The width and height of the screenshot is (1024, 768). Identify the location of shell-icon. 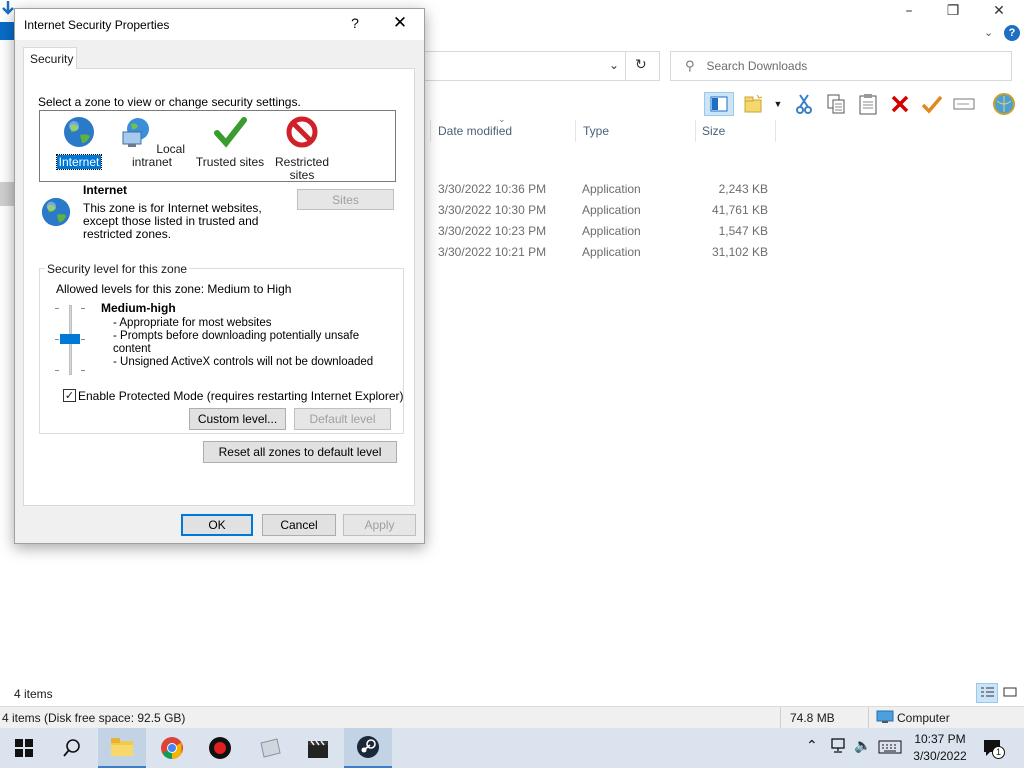
(1004, 104).